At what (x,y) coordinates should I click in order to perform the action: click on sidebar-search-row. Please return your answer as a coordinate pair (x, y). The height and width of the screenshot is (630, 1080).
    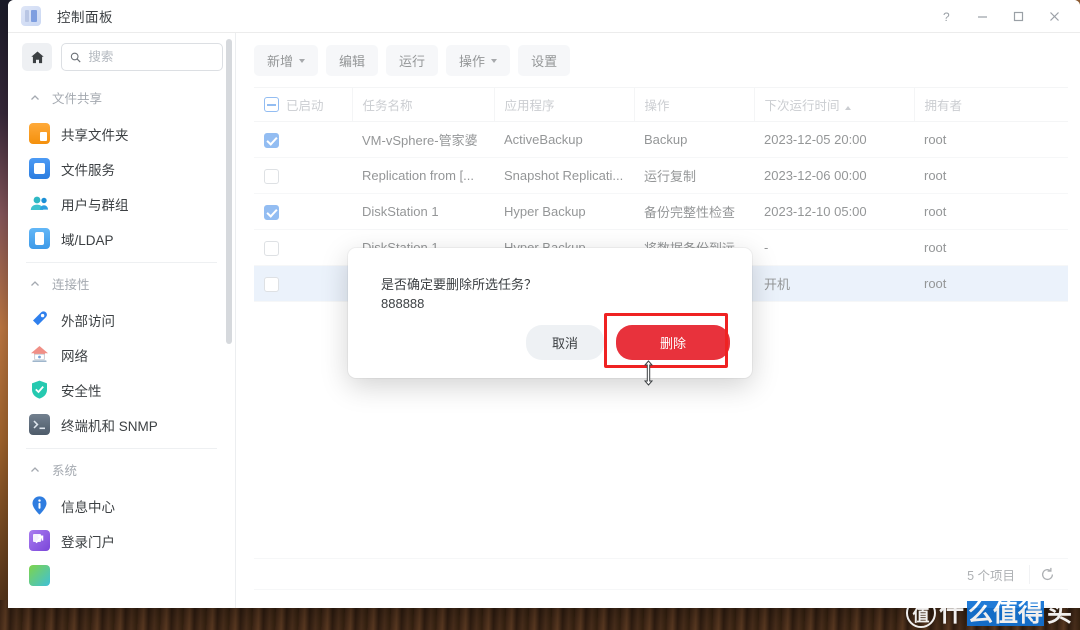
    Looking at the image, I should click on (121, 56).